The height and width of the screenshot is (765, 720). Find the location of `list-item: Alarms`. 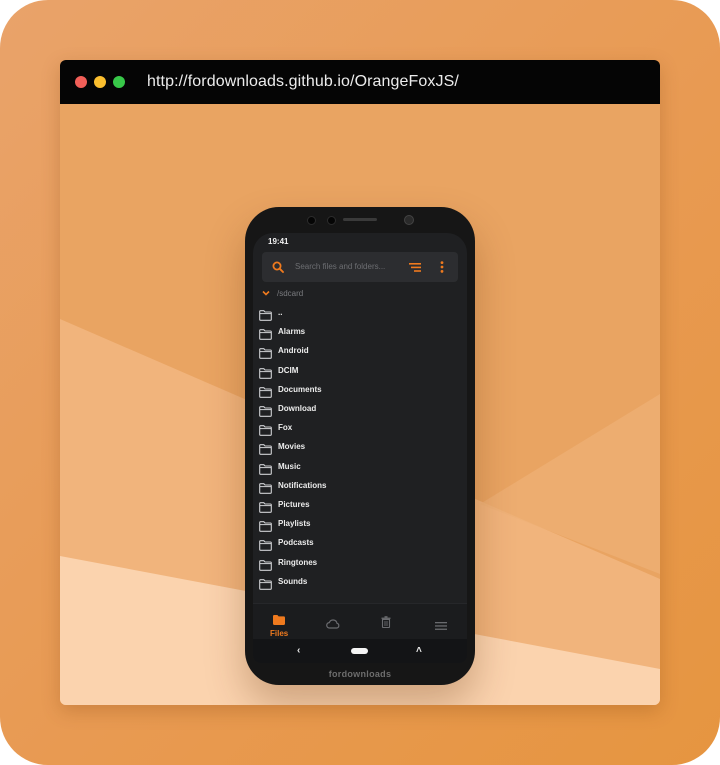

list-item: Alarms is located at coordinates (360, 332).